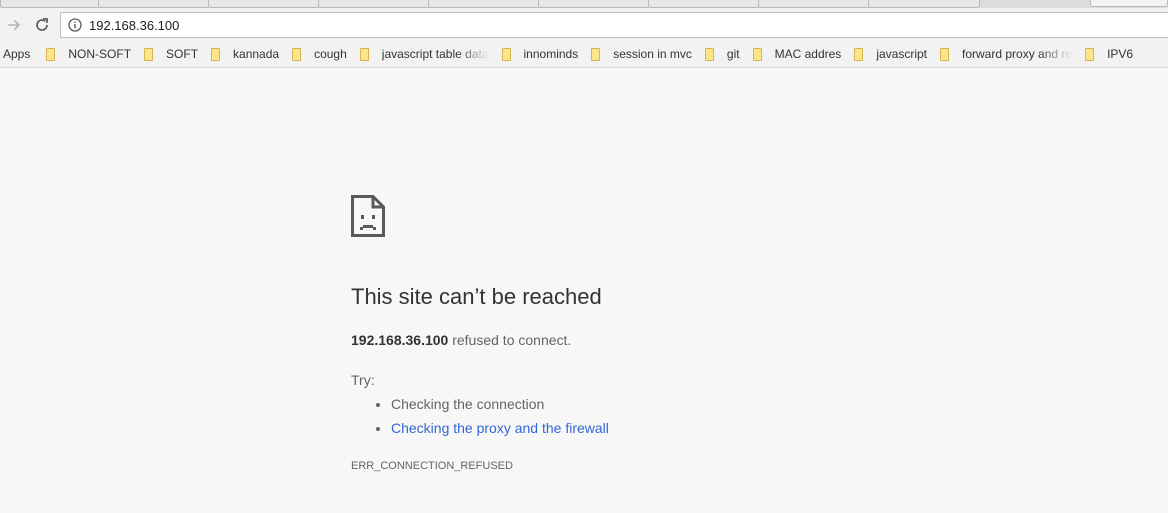  I want to click on bookmark-folder: SOFT, so click(171, 54).